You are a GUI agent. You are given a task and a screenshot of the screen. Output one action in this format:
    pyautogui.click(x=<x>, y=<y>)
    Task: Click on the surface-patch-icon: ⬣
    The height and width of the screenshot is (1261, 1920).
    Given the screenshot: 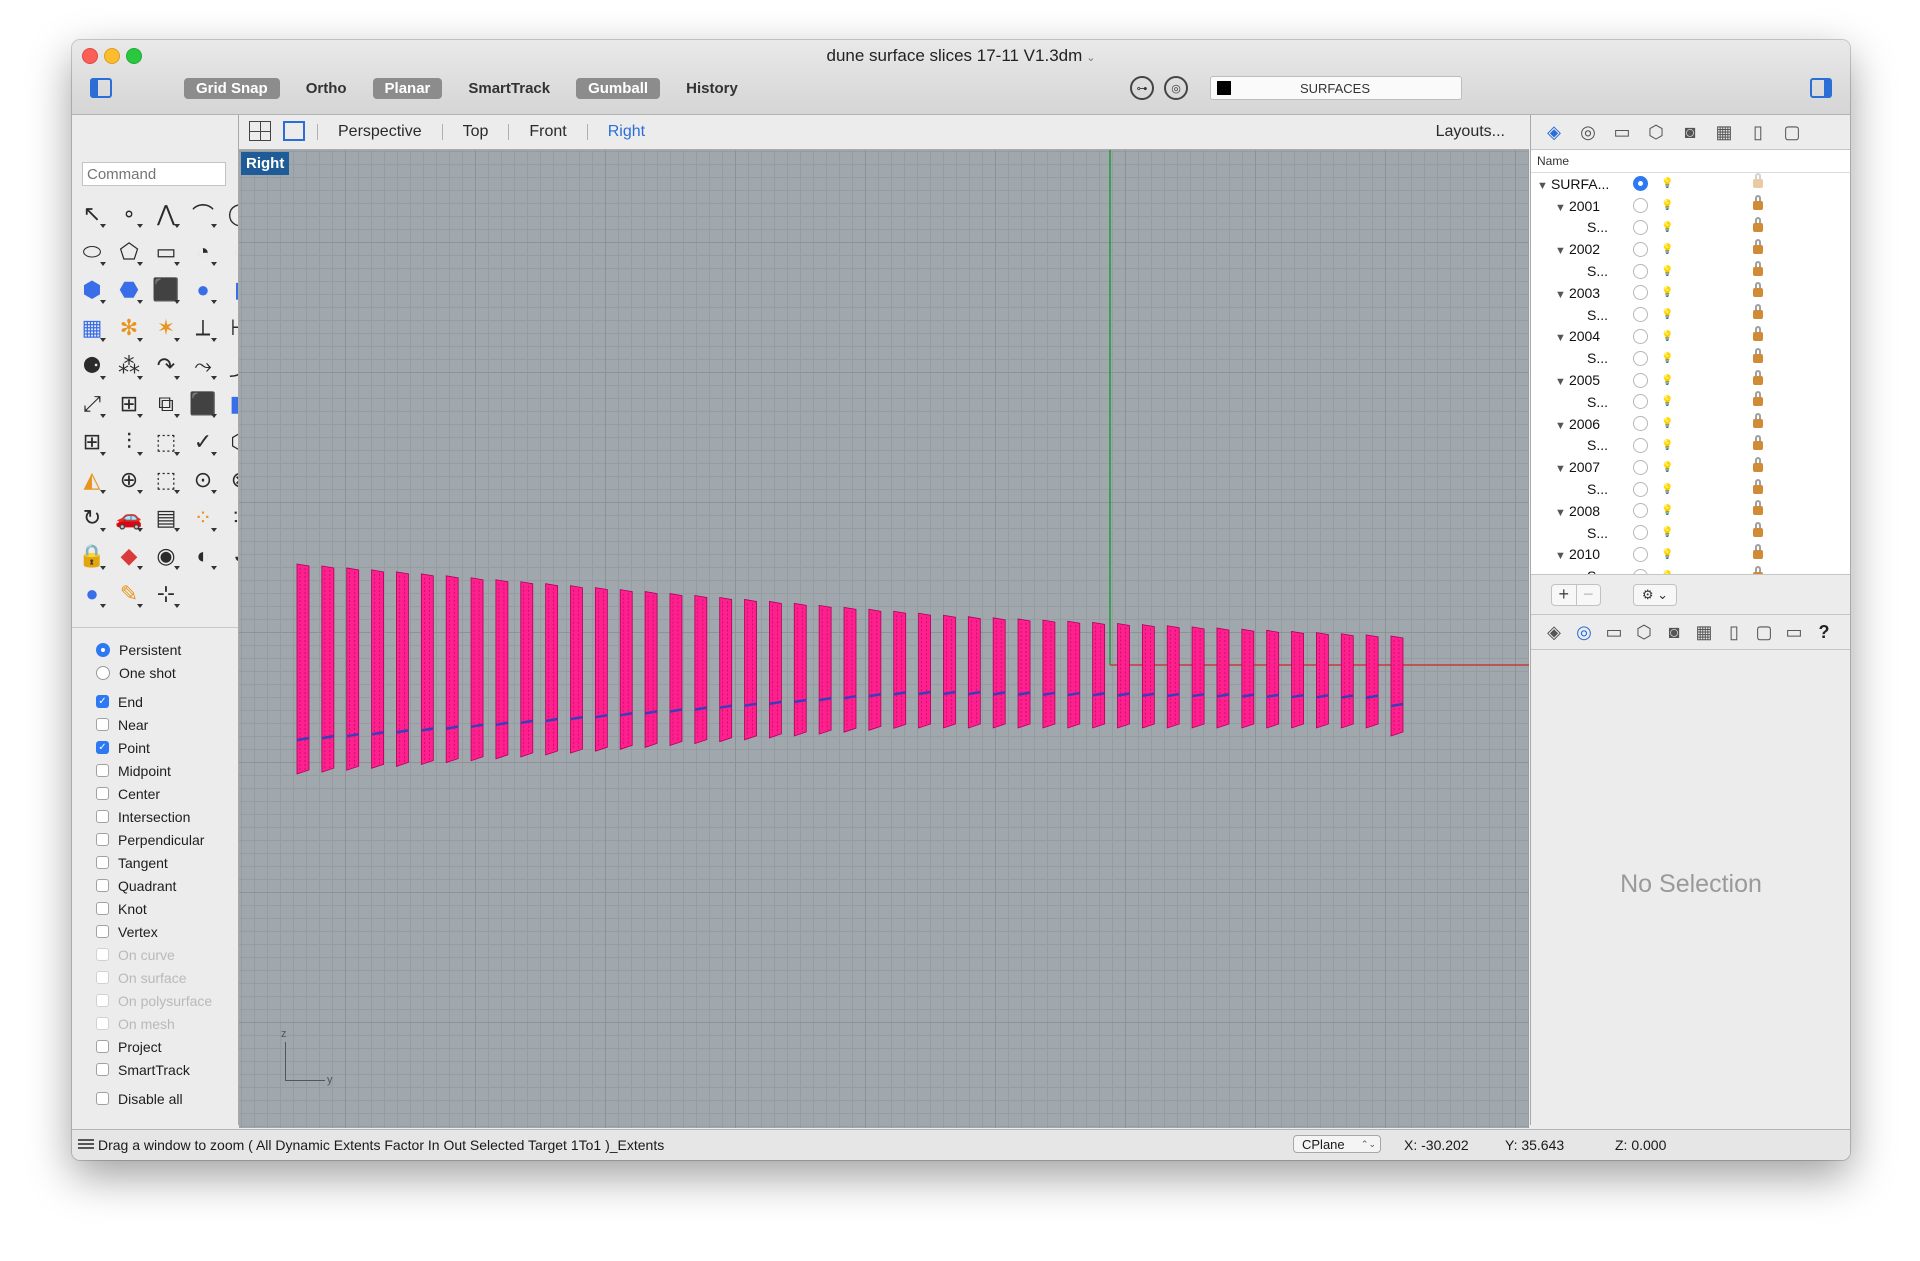 What is the action you would take?
    pyautogui.click(x=129, y=290)
    